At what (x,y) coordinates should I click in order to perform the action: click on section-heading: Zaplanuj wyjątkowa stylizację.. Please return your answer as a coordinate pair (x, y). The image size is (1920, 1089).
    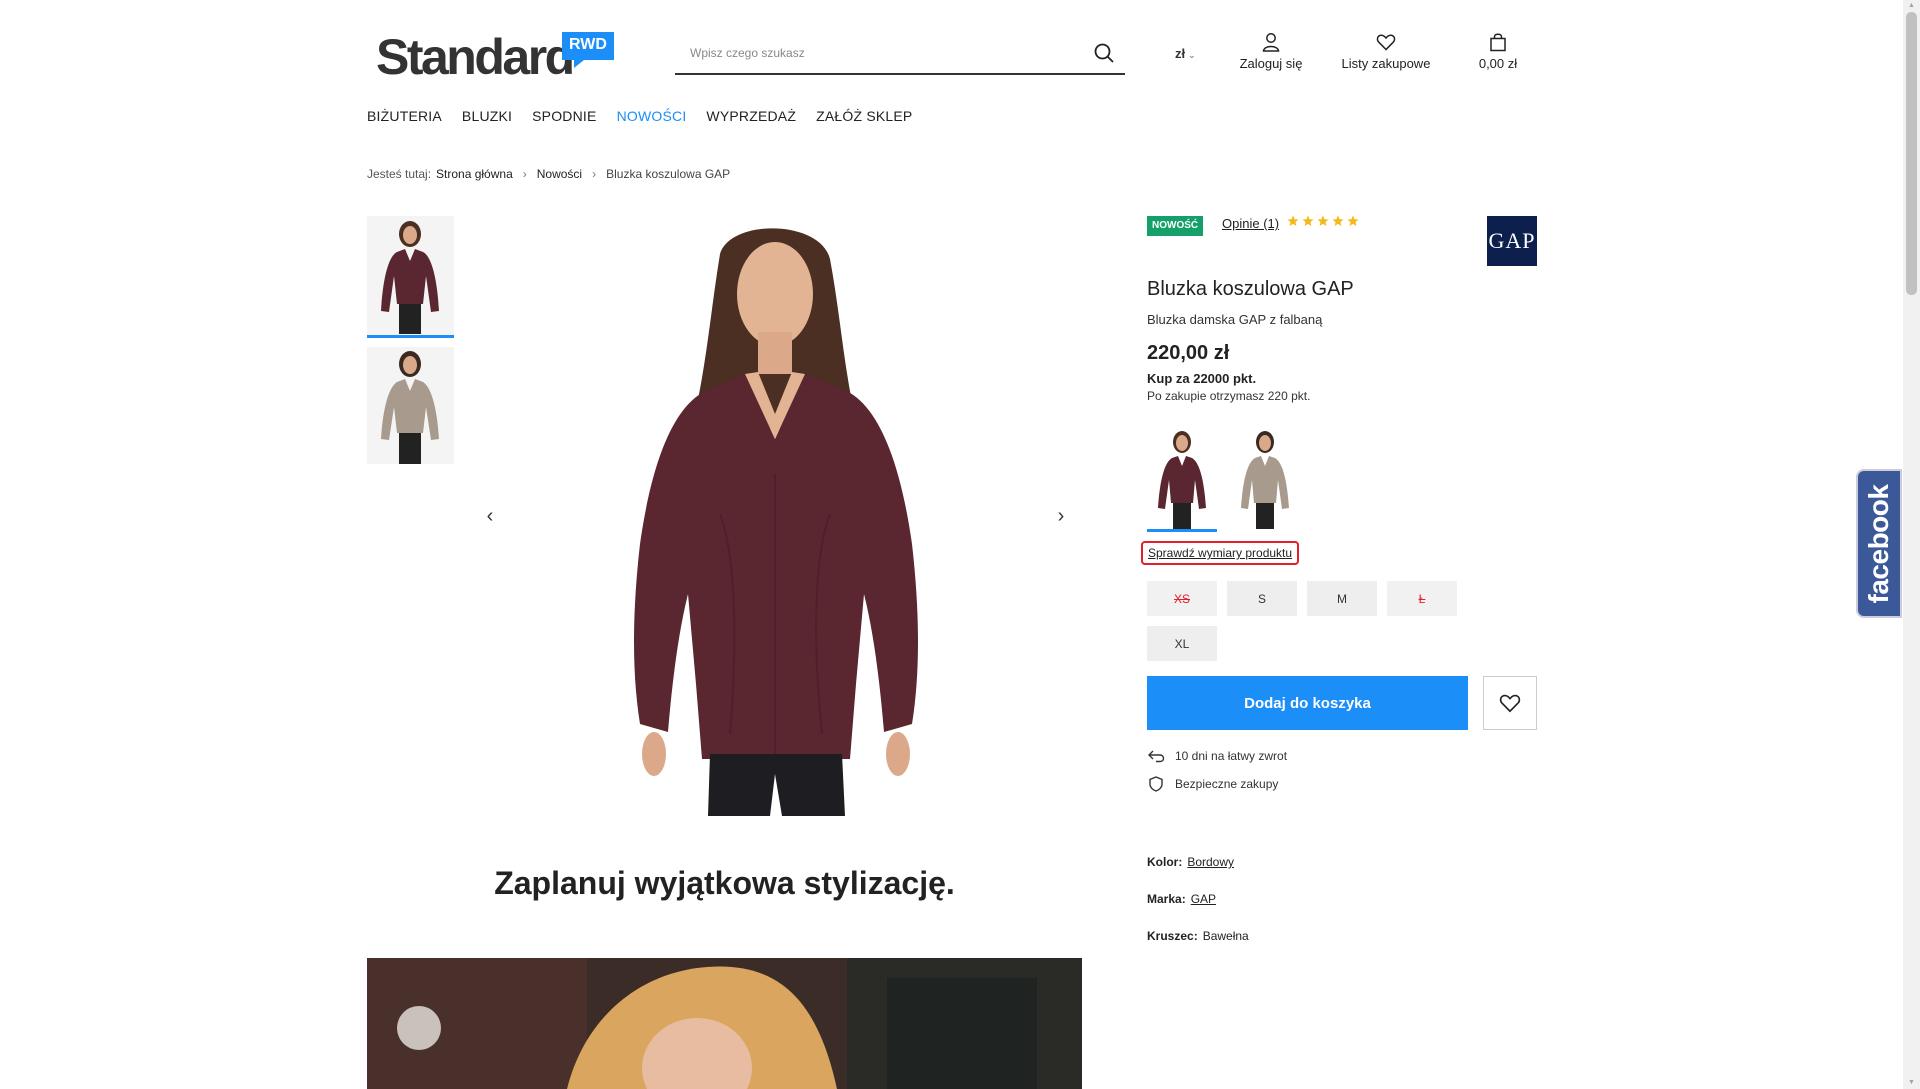
    Looking at the image, I should click on (724, 883).